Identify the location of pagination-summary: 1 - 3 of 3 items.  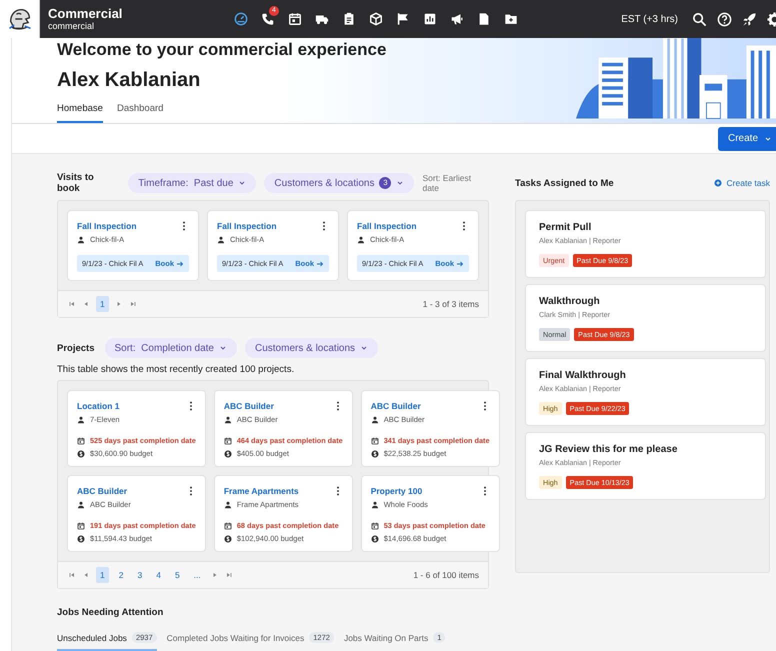
(450, 304).